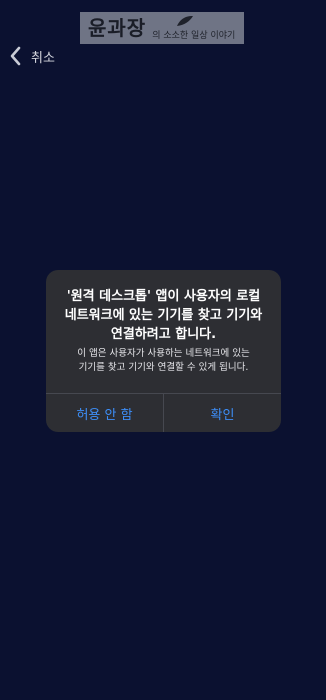  I want to click on alert-actions: 허용 안 함 확인, so click(163, 412).